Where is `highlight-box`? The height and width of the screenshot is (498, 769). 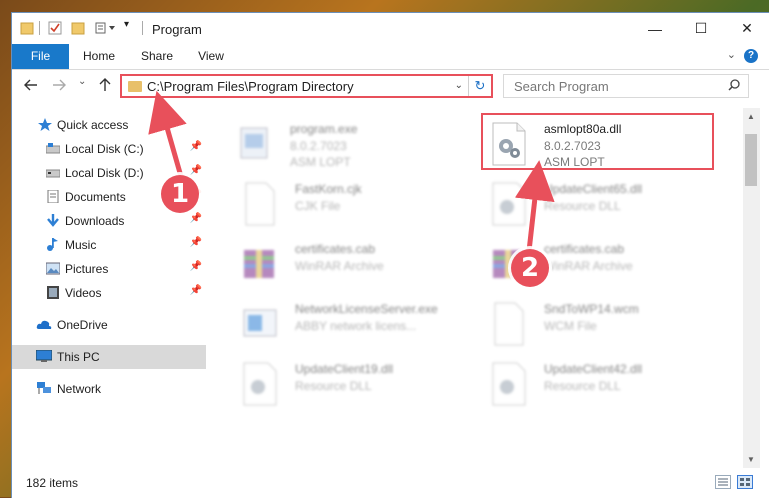
highlight-box is located at coordinates (597, 141).